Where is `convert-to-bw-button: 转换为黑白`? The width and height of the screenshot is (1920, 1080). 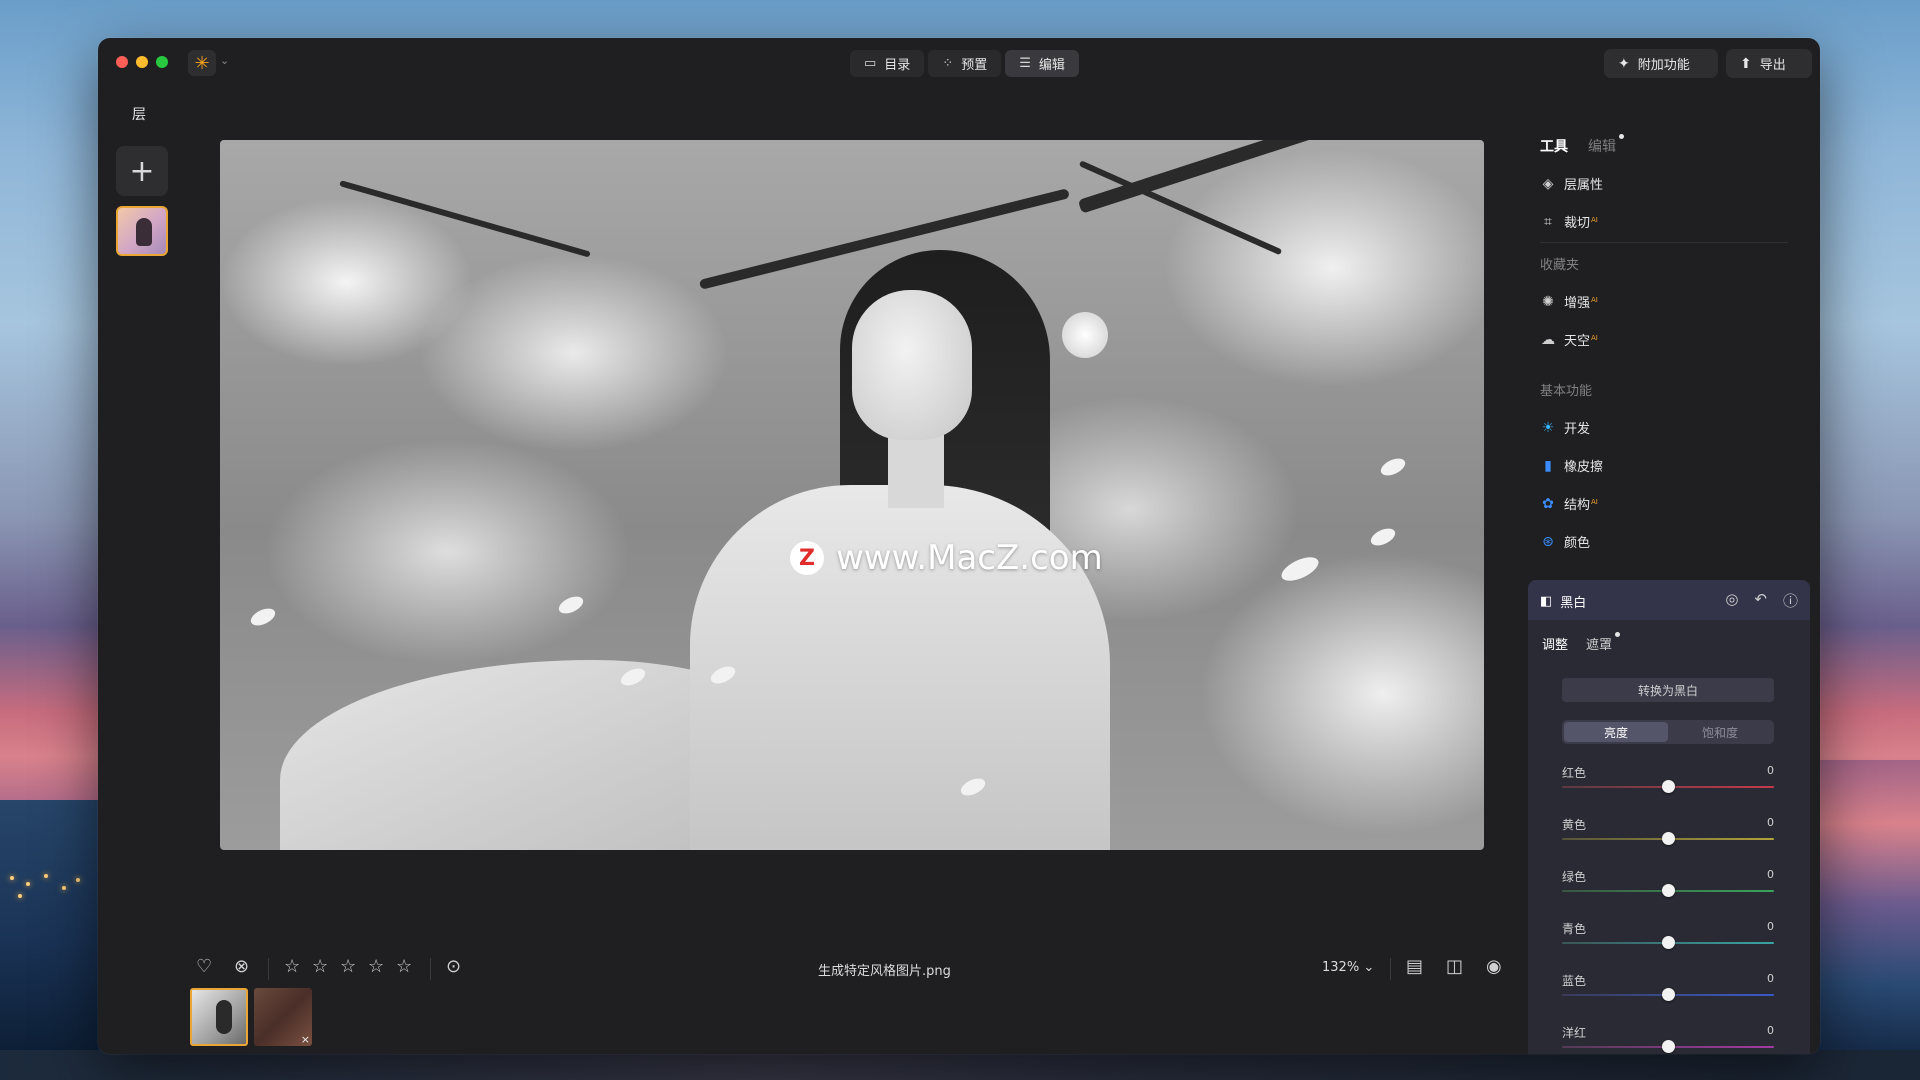 convert-to-bw-button: 转换为黑白 is located at coordinates (1668, 690).